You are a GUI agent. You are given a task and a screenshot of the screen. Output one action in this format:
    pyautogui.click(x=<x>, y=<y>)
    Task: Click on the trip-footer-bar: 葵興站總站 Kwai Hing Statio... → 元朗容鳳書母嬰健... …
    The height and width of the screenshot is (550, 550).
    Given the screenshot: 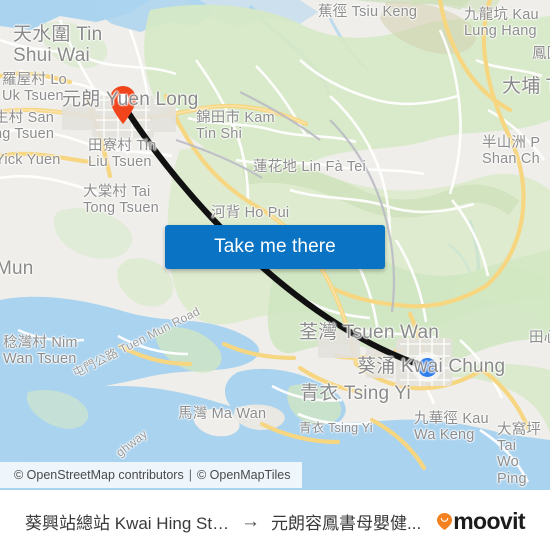 What is the action you would take?
    pyautogui.click(x=275, y=520)
    